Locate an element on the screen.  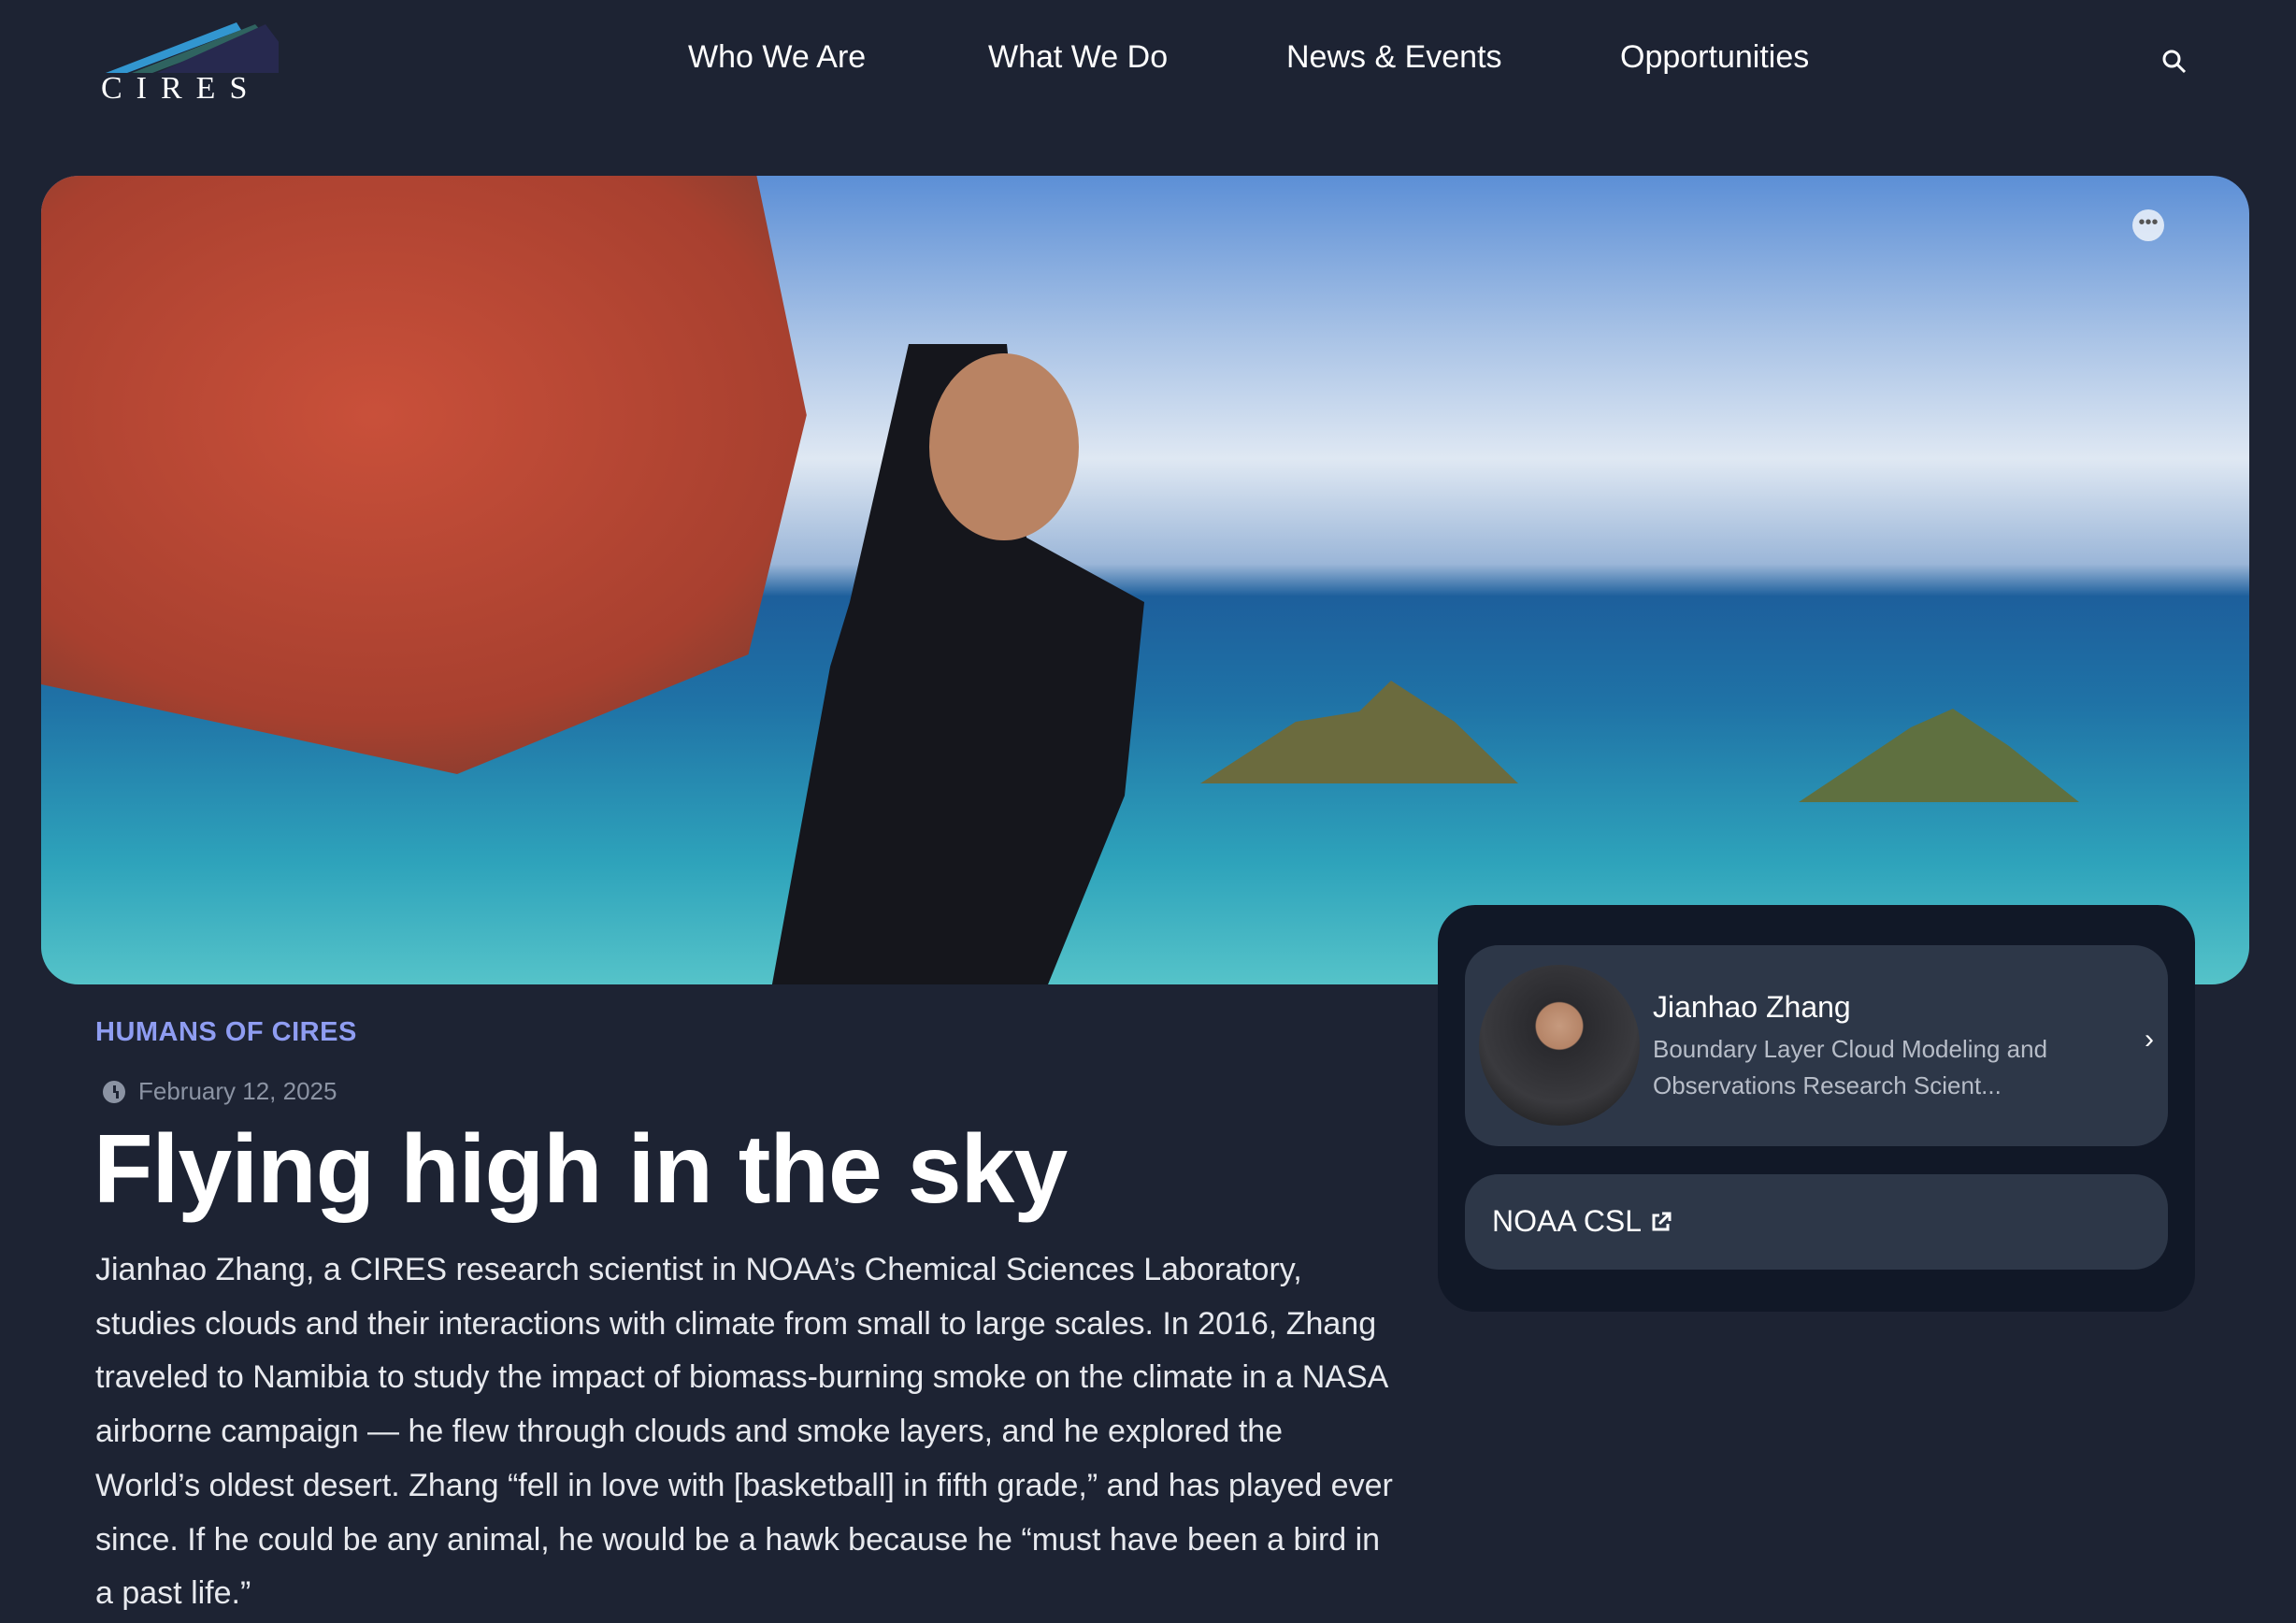
page-title: Flying high in the sky is located at coordinates (581, 1169).